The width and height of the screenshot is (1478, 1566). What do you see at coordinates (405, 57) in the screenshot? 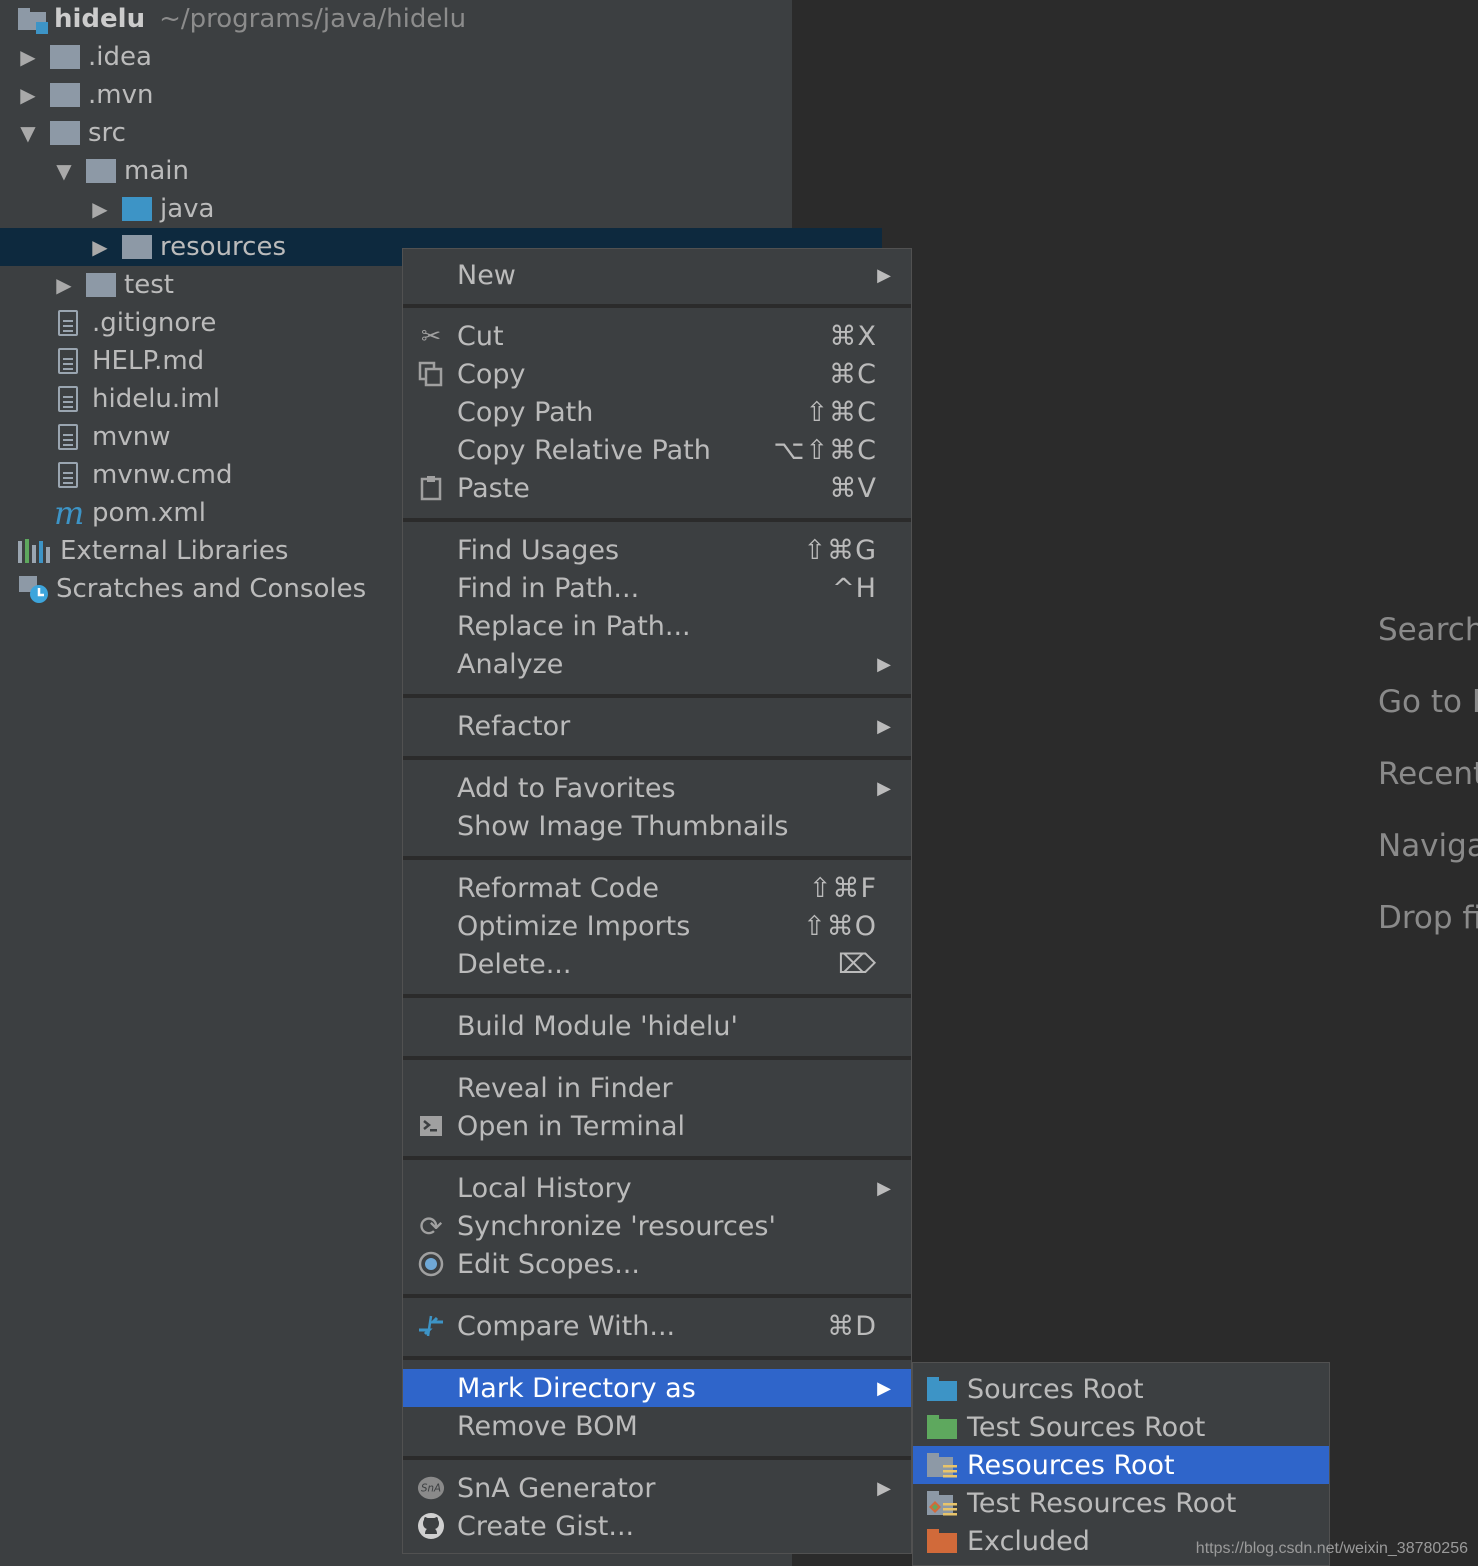
I see `tree-item-idea: ▶ .idea` at bounding box center [405, 57].